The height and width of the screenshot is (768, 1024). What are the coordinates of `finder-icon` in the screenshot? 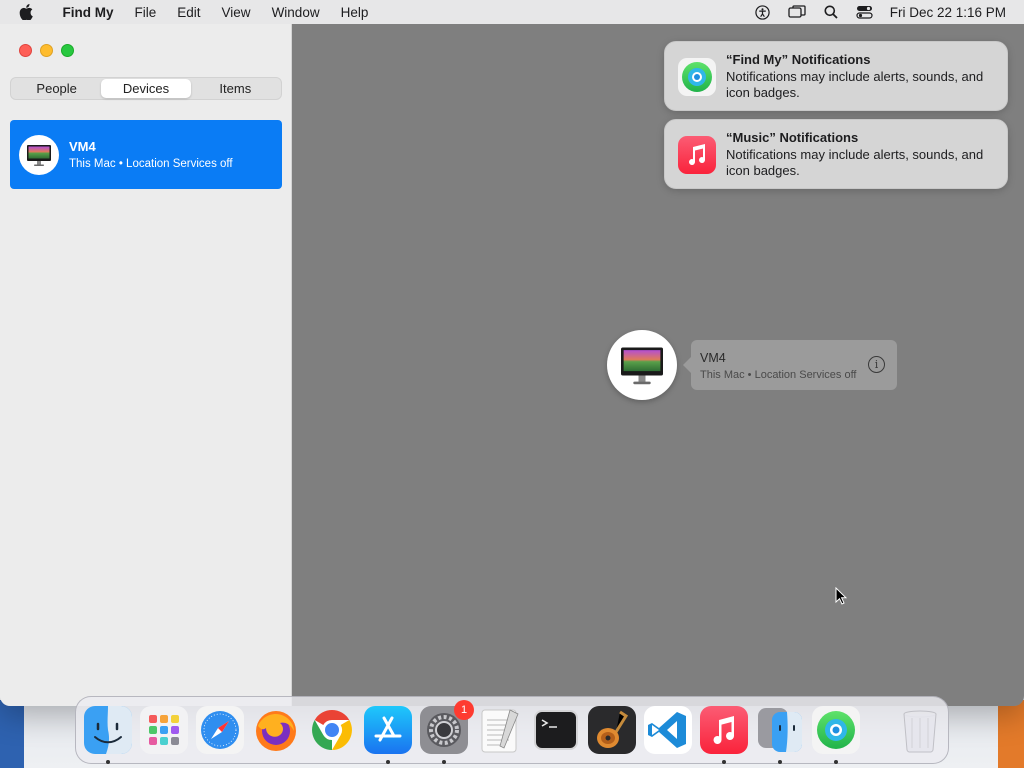 It's located at (108, 735).